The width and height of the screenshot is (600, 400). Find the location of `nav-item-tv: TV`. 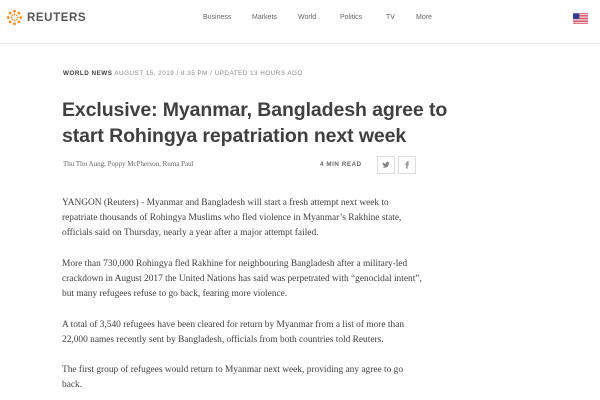

nav-item-tv: TV is located at coordinates (390, 17).